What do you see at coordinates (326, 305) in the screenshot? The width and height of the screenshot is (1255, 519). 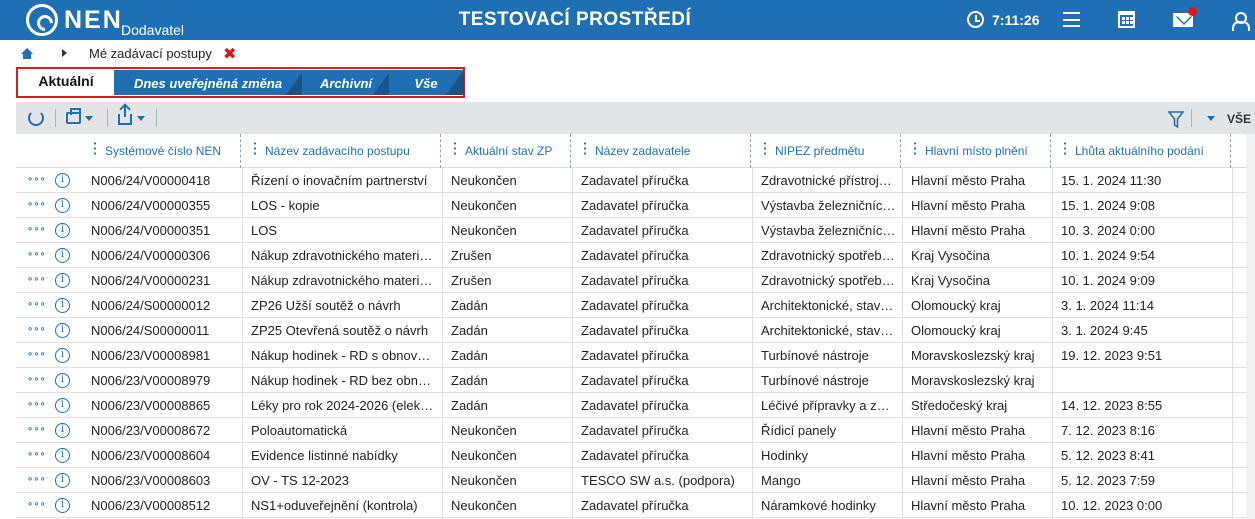 I see `col-procedure-name-cell: ZP26 Užší soutěž o návrh` at bounding box center [326, 305].